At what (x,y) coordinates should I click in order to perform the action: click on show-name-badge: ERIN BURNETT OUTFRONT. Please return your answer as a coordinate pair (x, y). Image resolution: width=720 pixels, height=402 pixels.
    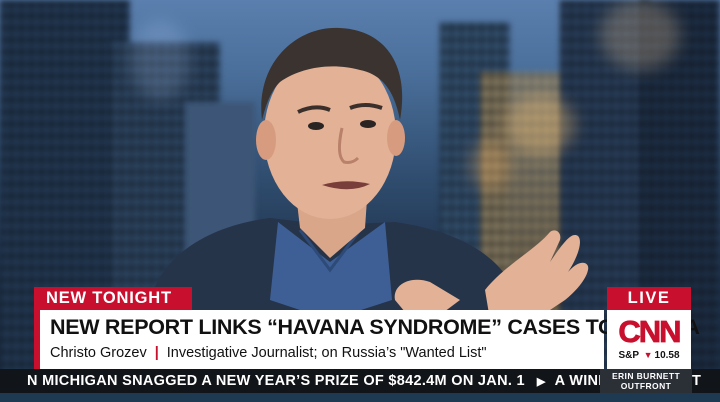
    Looking at the image, I should click on (646, 381).